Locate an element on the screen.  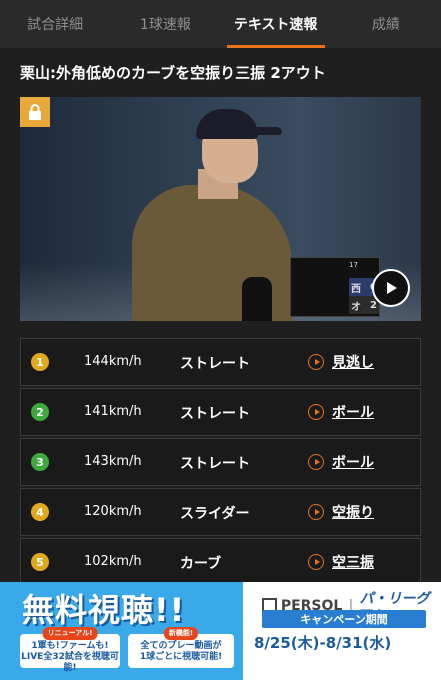
pitch-type: スライダー is located at coordinates (215, 514).